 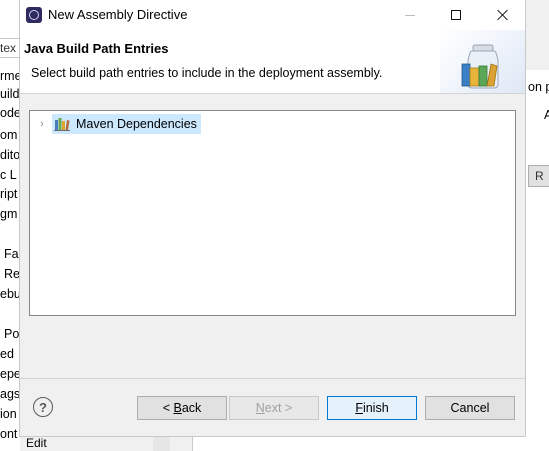 What do you see at coordinates (9, 214) in the screenshot?
I see `background-label: gm` at bounding box center [9, 214].